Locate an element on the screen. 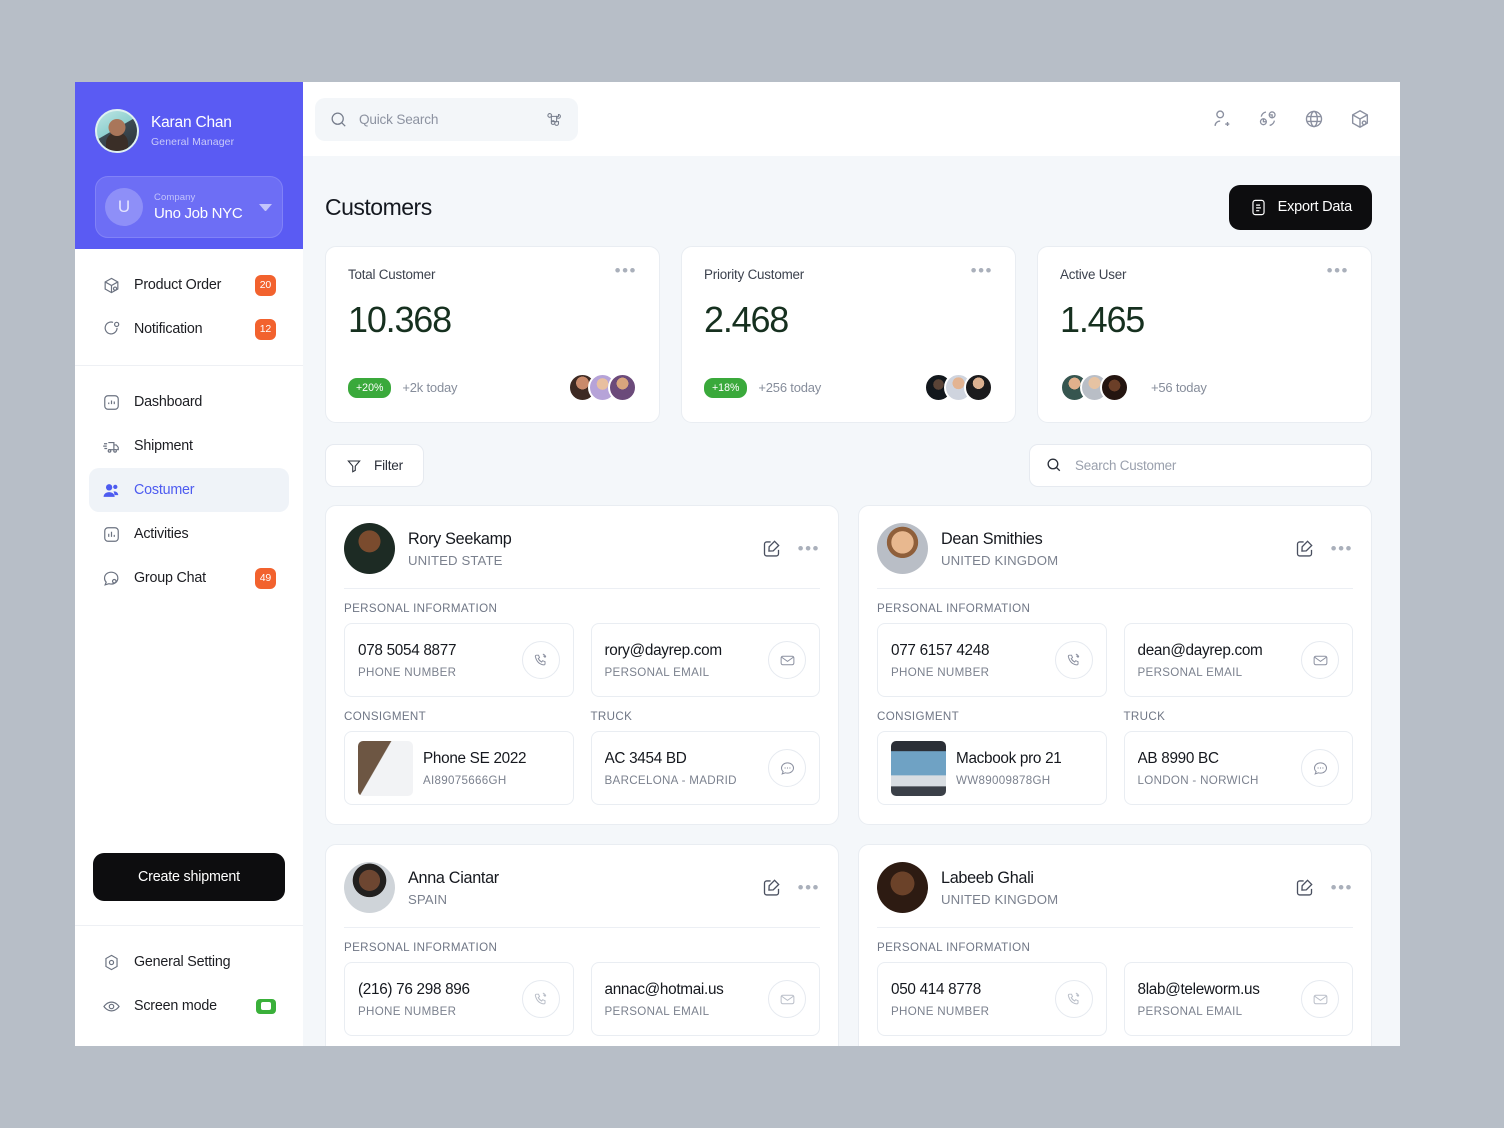  sidebar-item-product-order: Product Order 20 is located at coordinates (189, 285).